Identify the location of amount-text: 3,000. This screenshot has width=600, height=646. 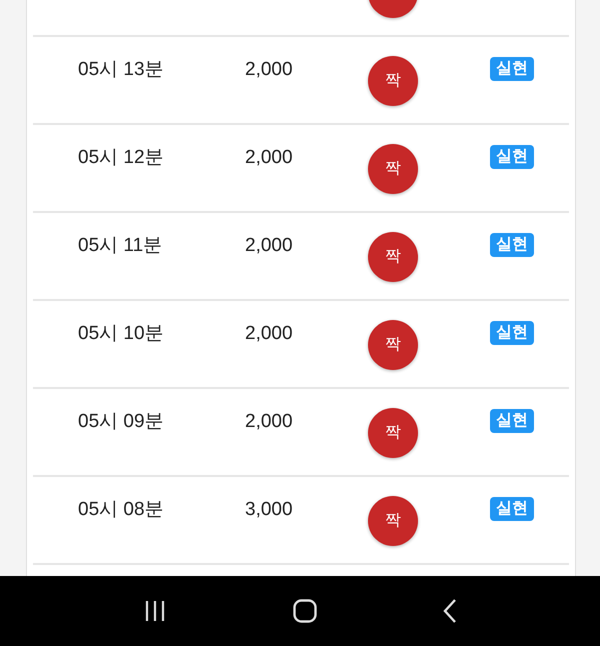
(269, 510).